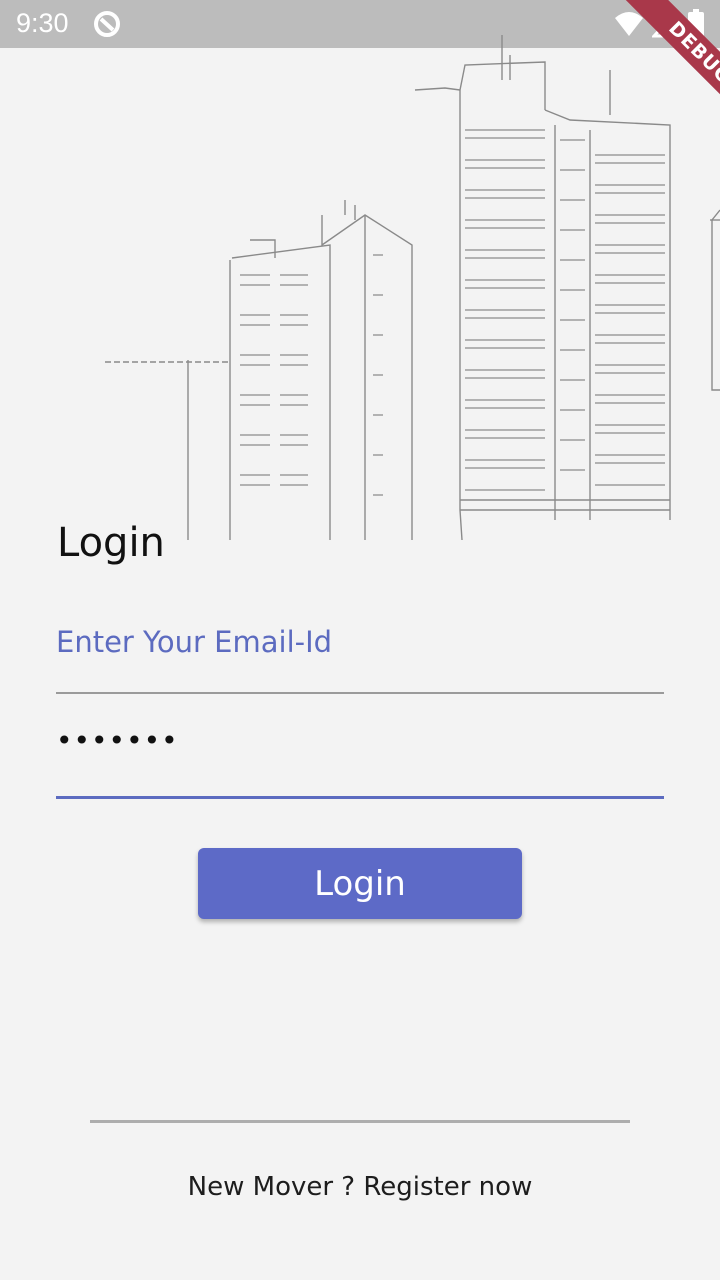 The height and width of the screenshot is (1280, 720). I want to click on register-link: New Mover ? Register now, so click(360, 1187).